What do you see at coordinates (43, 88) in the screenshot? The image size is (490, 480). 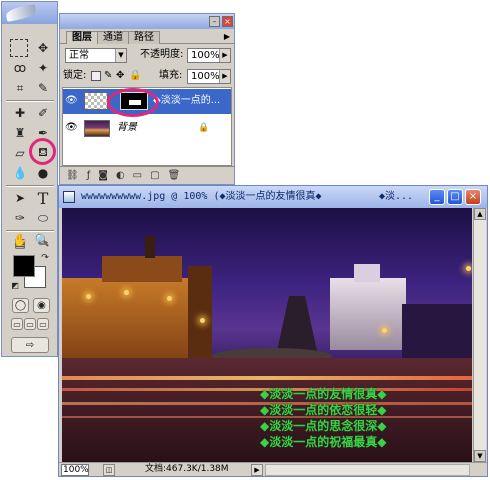 I see `slice-icon: ✎` at bounding box center [43, 88].